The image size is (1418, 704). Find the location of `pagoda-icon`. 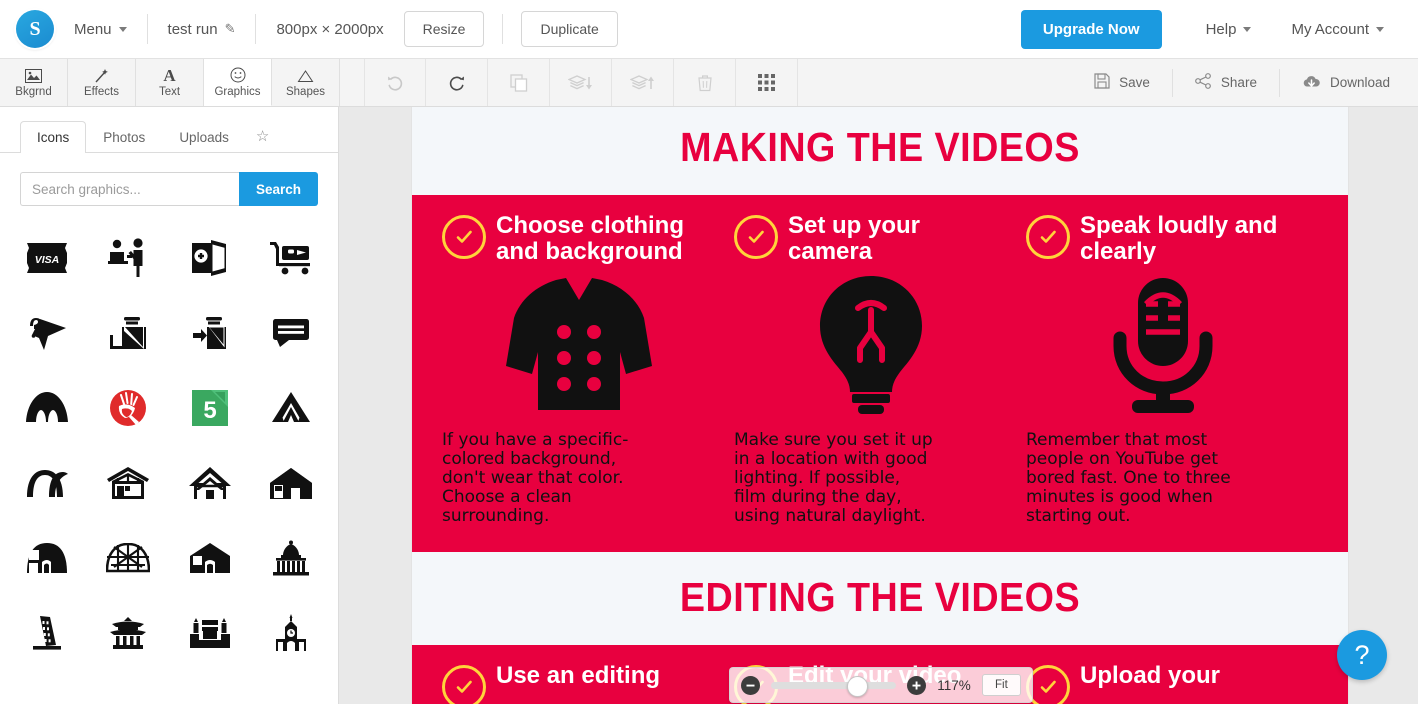

pagoda-icon is located at coordinates (128, 633).